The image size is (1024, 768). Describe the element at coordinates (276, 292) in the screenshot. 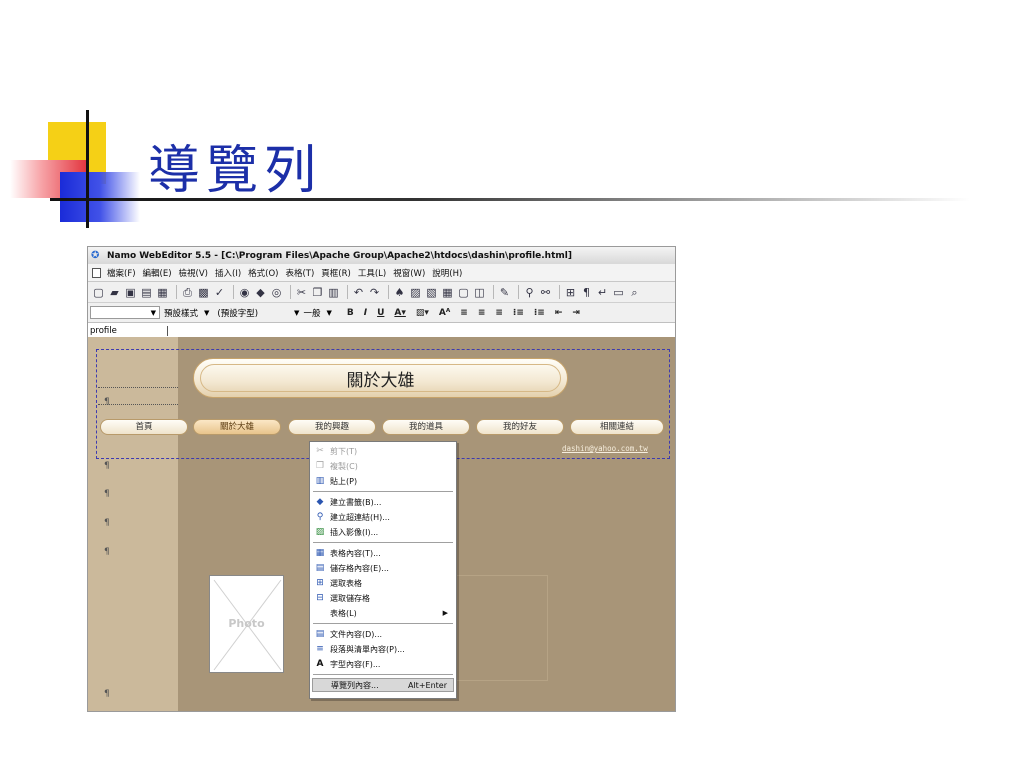

I see `browser-icon: ◎` at that location.